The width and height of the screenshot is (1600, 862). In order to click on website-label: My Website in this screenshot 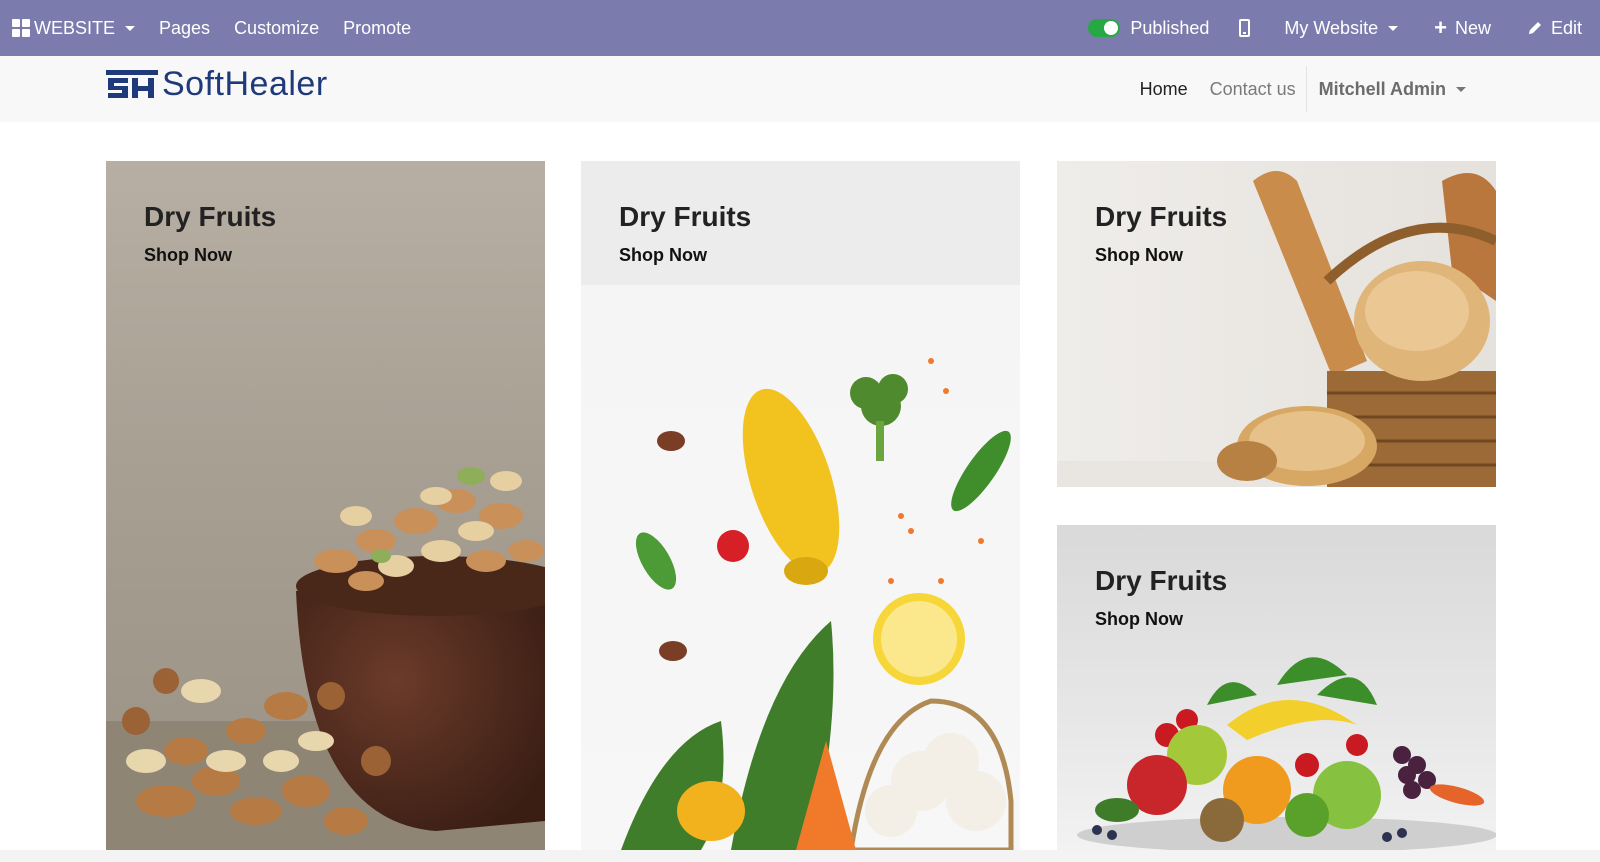, I will do `click(1331, 27)`.